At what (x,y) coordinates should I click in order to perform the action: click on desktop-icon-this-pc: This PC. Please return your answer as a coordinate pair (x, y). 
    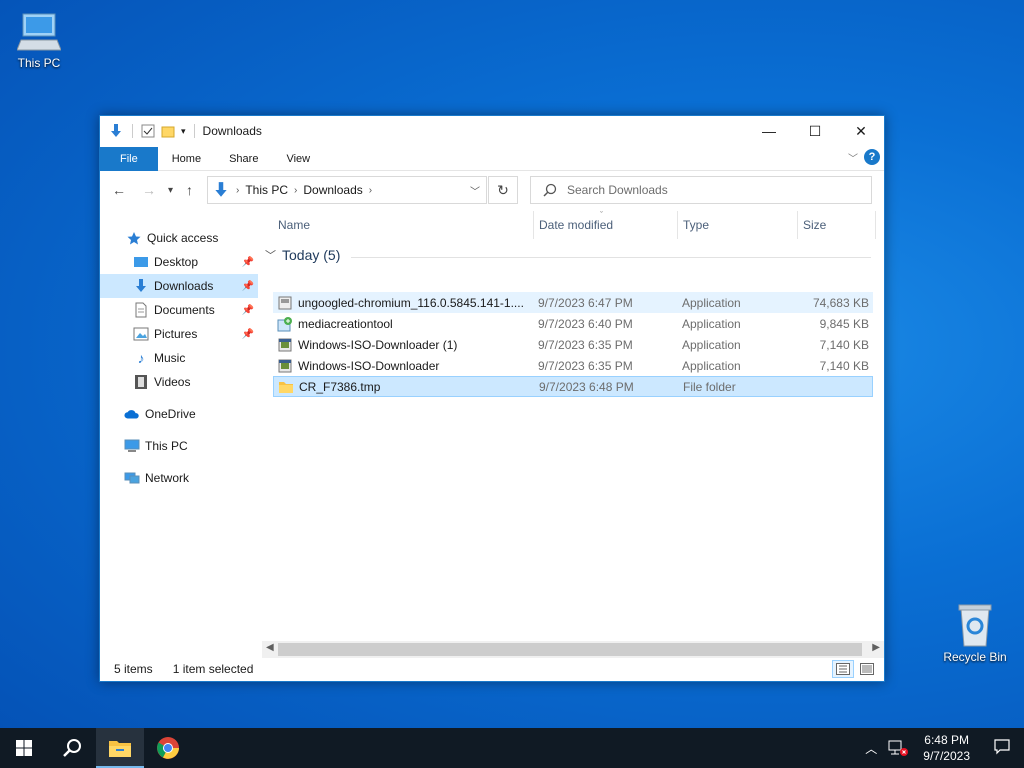
    Looking at the image, I should click on (39, 40).